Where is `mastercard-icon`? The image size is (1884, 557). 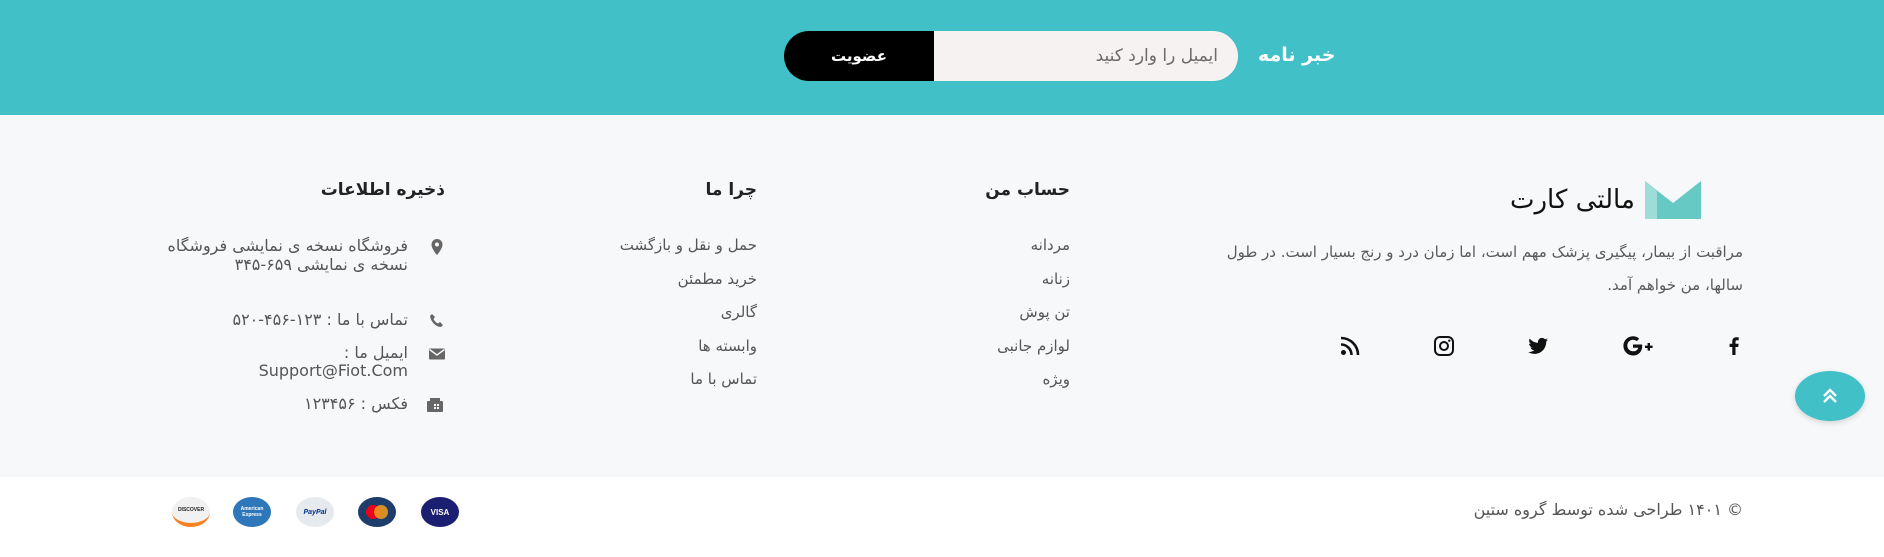
mastercard-icon is located at coordinates (377, 512).